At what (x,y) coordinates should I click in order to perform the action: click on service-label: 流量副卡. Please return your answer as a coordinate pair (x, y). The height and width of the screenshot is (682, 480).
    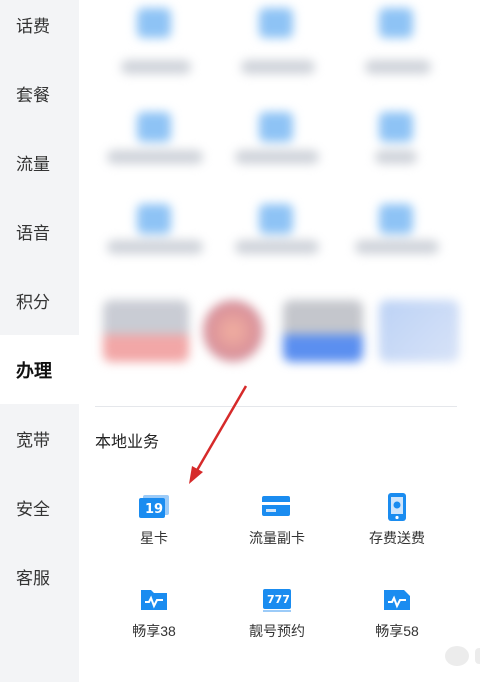
    Looking at the image, I should click on (277, 538).